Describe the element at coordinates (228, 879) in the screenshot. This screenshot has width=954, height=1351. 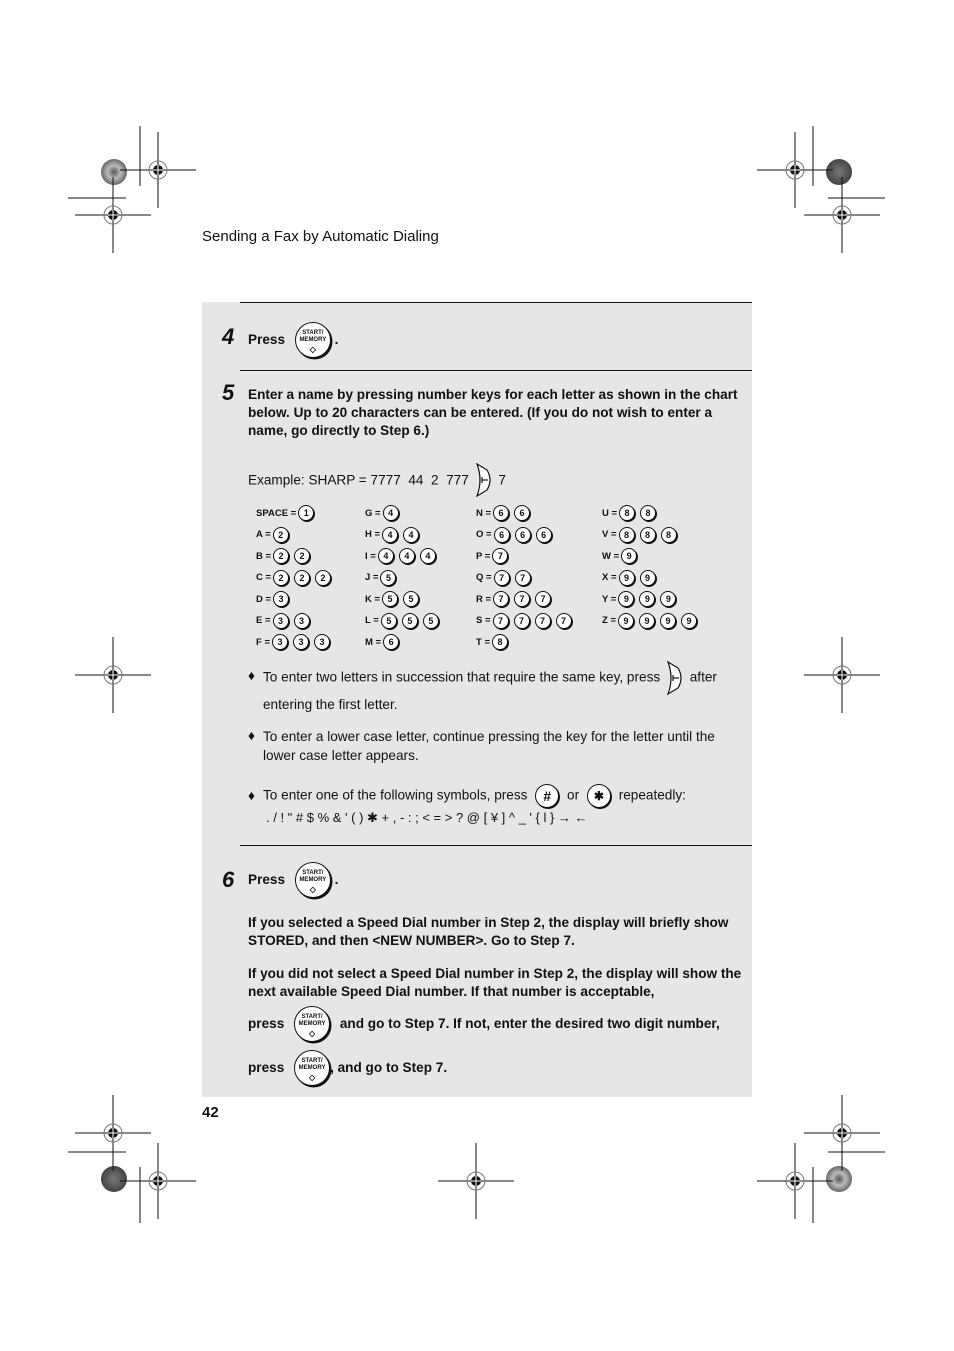
I see `step-number: 6` at that location.